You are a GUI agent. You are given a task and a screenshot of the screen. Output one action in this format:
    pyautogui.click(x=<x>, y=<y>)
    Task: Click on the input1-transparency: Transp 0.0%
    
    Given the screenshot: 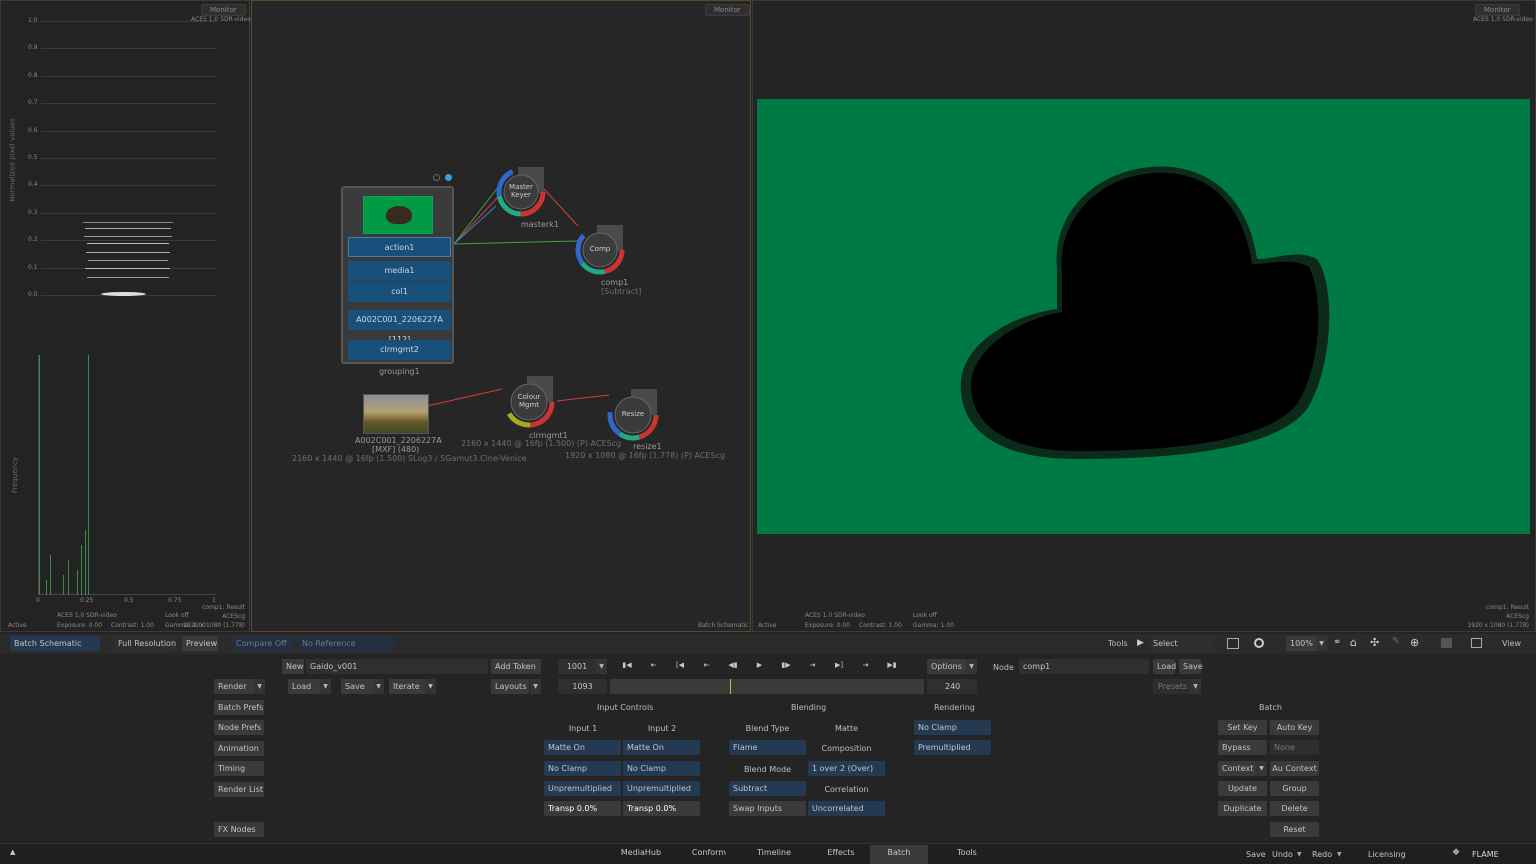 What is the action you would take?
    pyautogui.click(x=582, y=808)
    